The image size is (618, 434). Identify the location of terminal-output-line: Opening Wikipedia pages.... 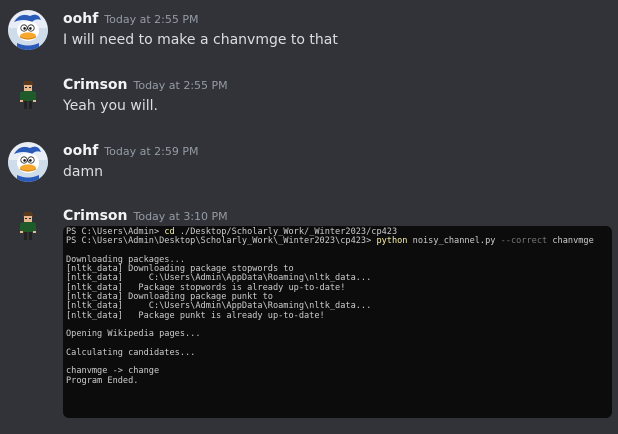
(133, 334).